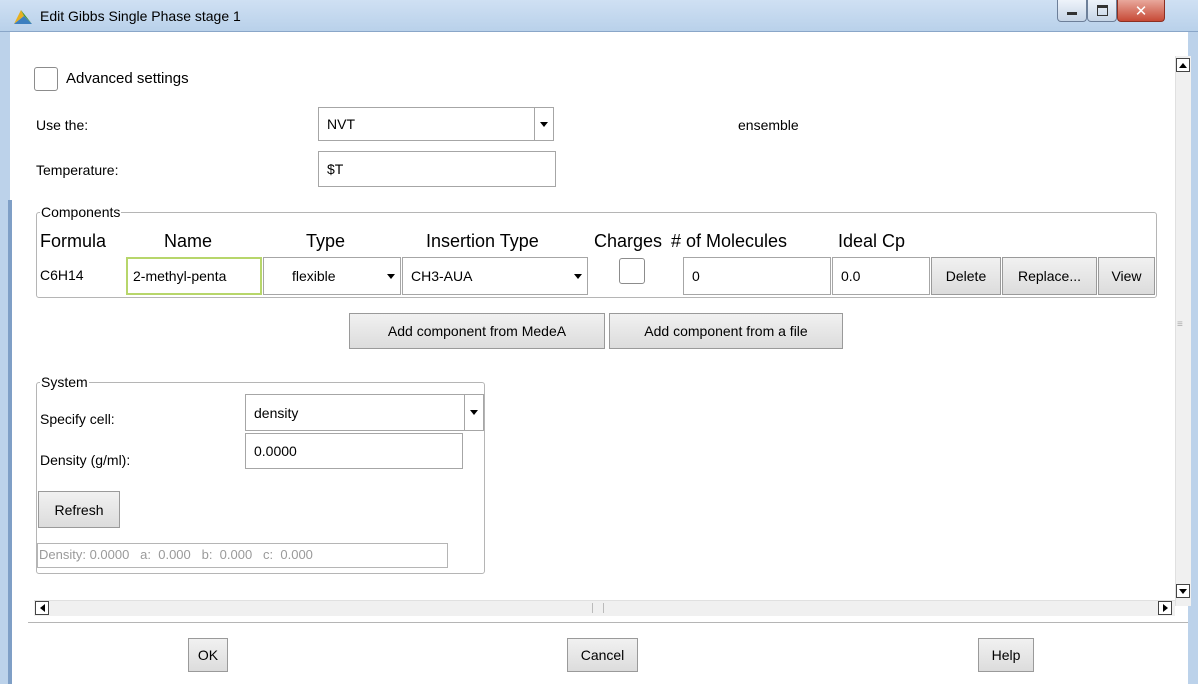 The image size is (1198, 684). Describe the element at coordinates (85, 460) in the screenshot. I see `density-label: Density (g/ml):` at that location.